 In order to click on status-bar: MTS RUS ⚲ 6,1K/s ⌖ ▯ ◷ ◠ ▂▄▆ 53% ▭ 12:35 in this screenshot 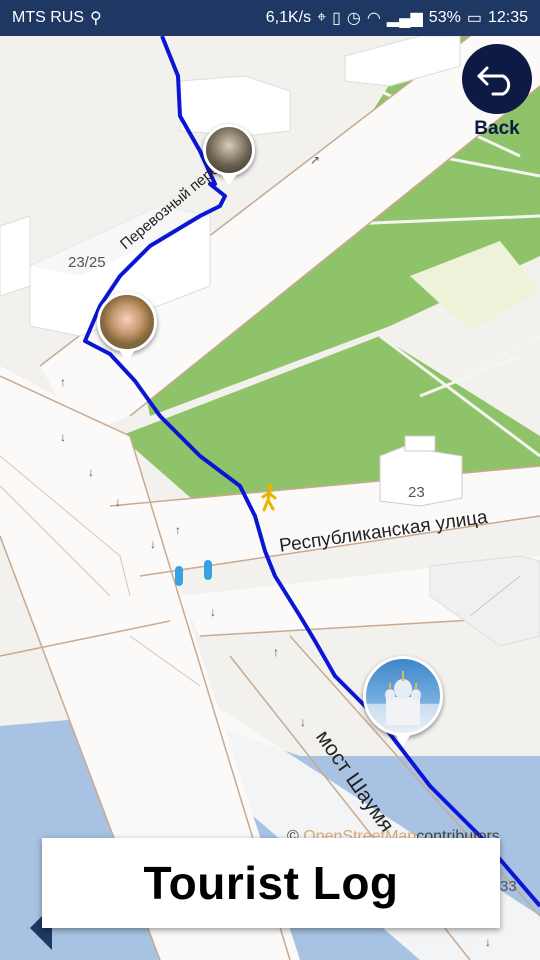, I will do `click(270, 18)`.